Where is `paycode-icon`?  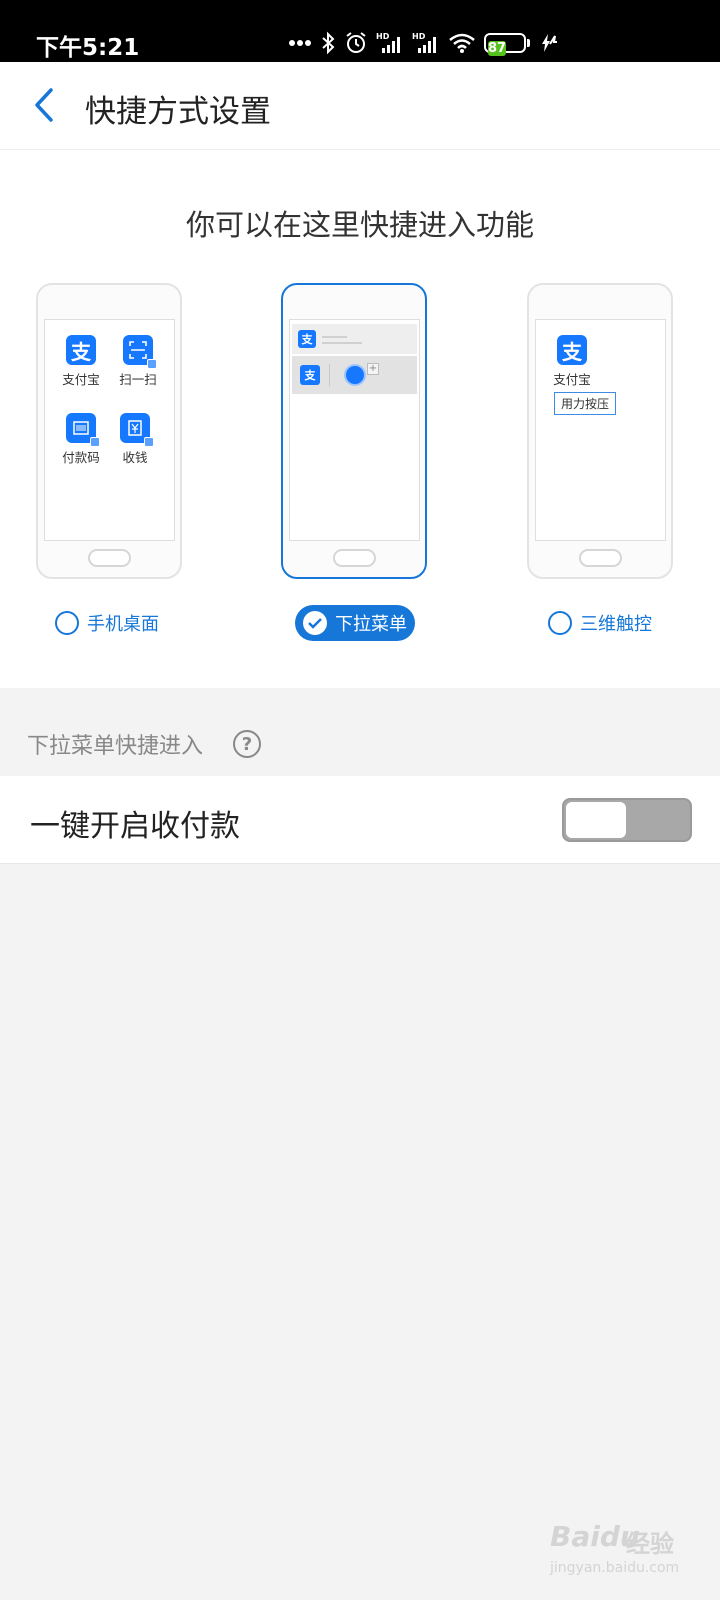
paycode-icon is located at coordinates (83, 430).